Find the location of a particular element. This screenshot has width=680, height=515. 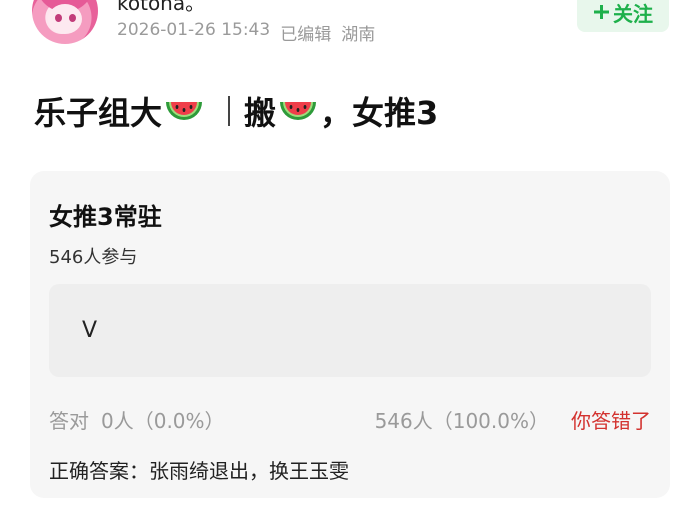

follow-button: 关注 is located at coordinates (623, 16).